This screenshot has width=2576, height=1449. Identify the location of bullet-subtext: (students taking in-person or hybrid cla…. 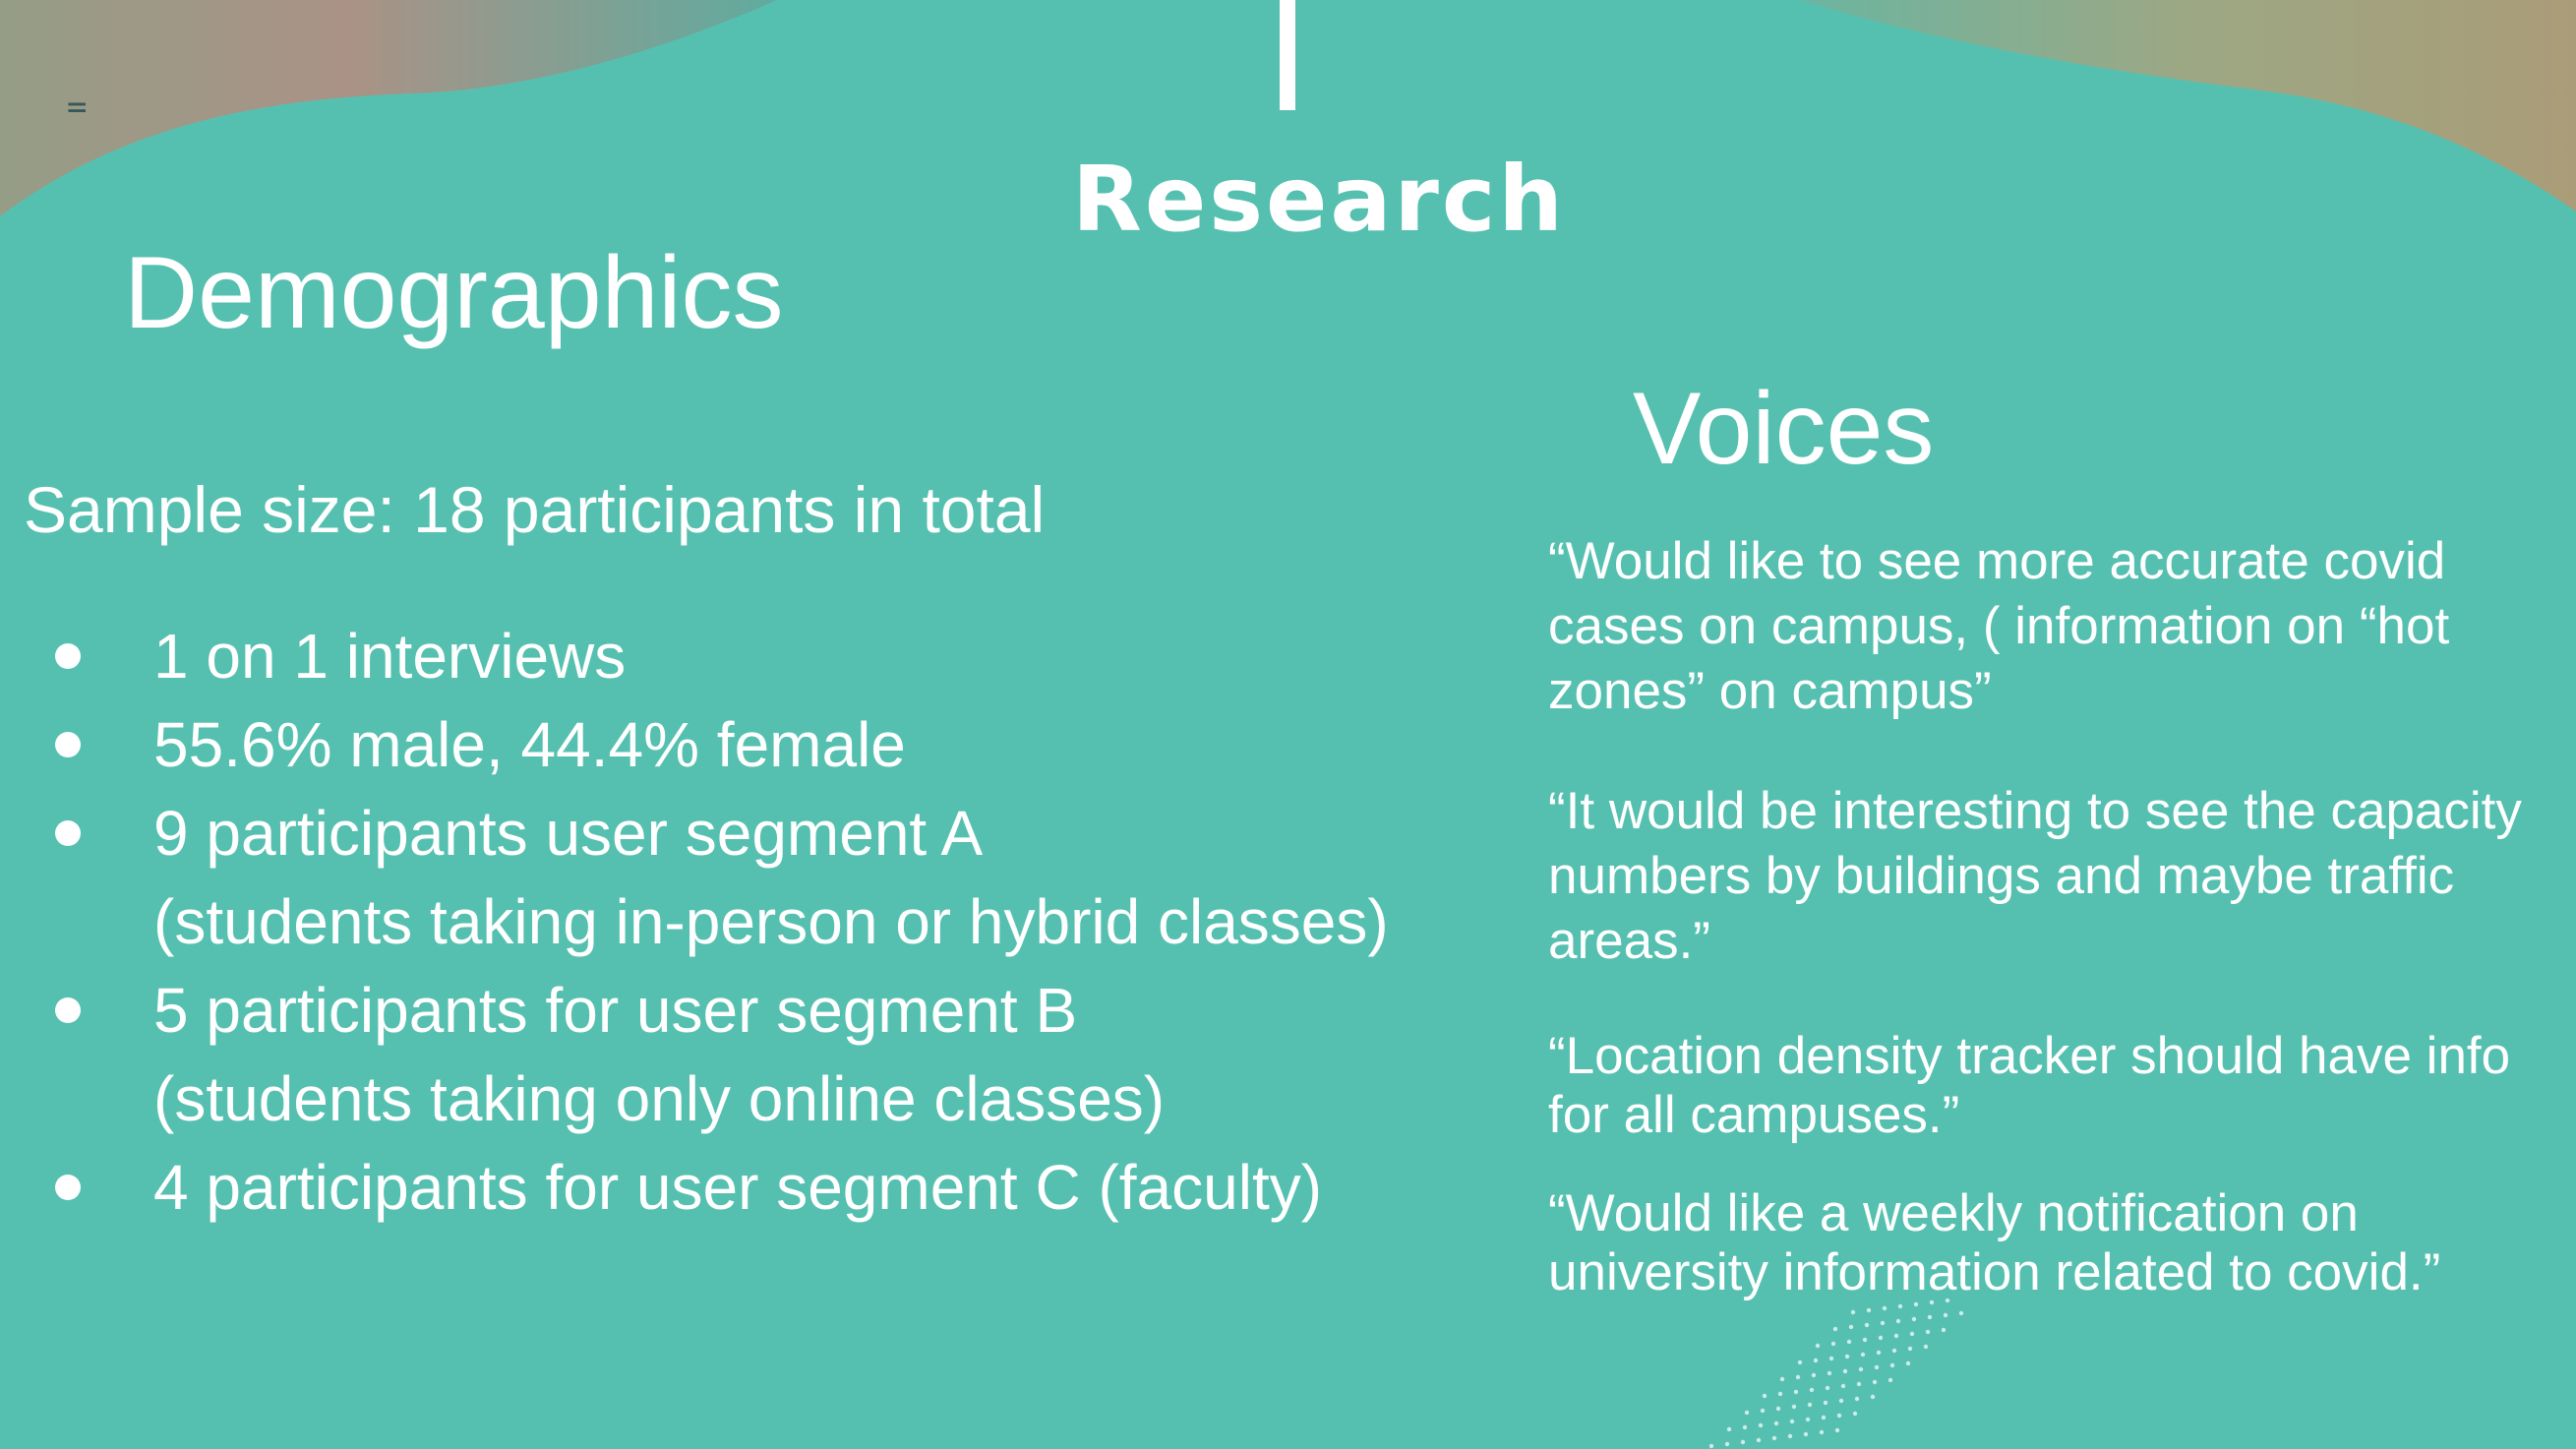
(771, 922).